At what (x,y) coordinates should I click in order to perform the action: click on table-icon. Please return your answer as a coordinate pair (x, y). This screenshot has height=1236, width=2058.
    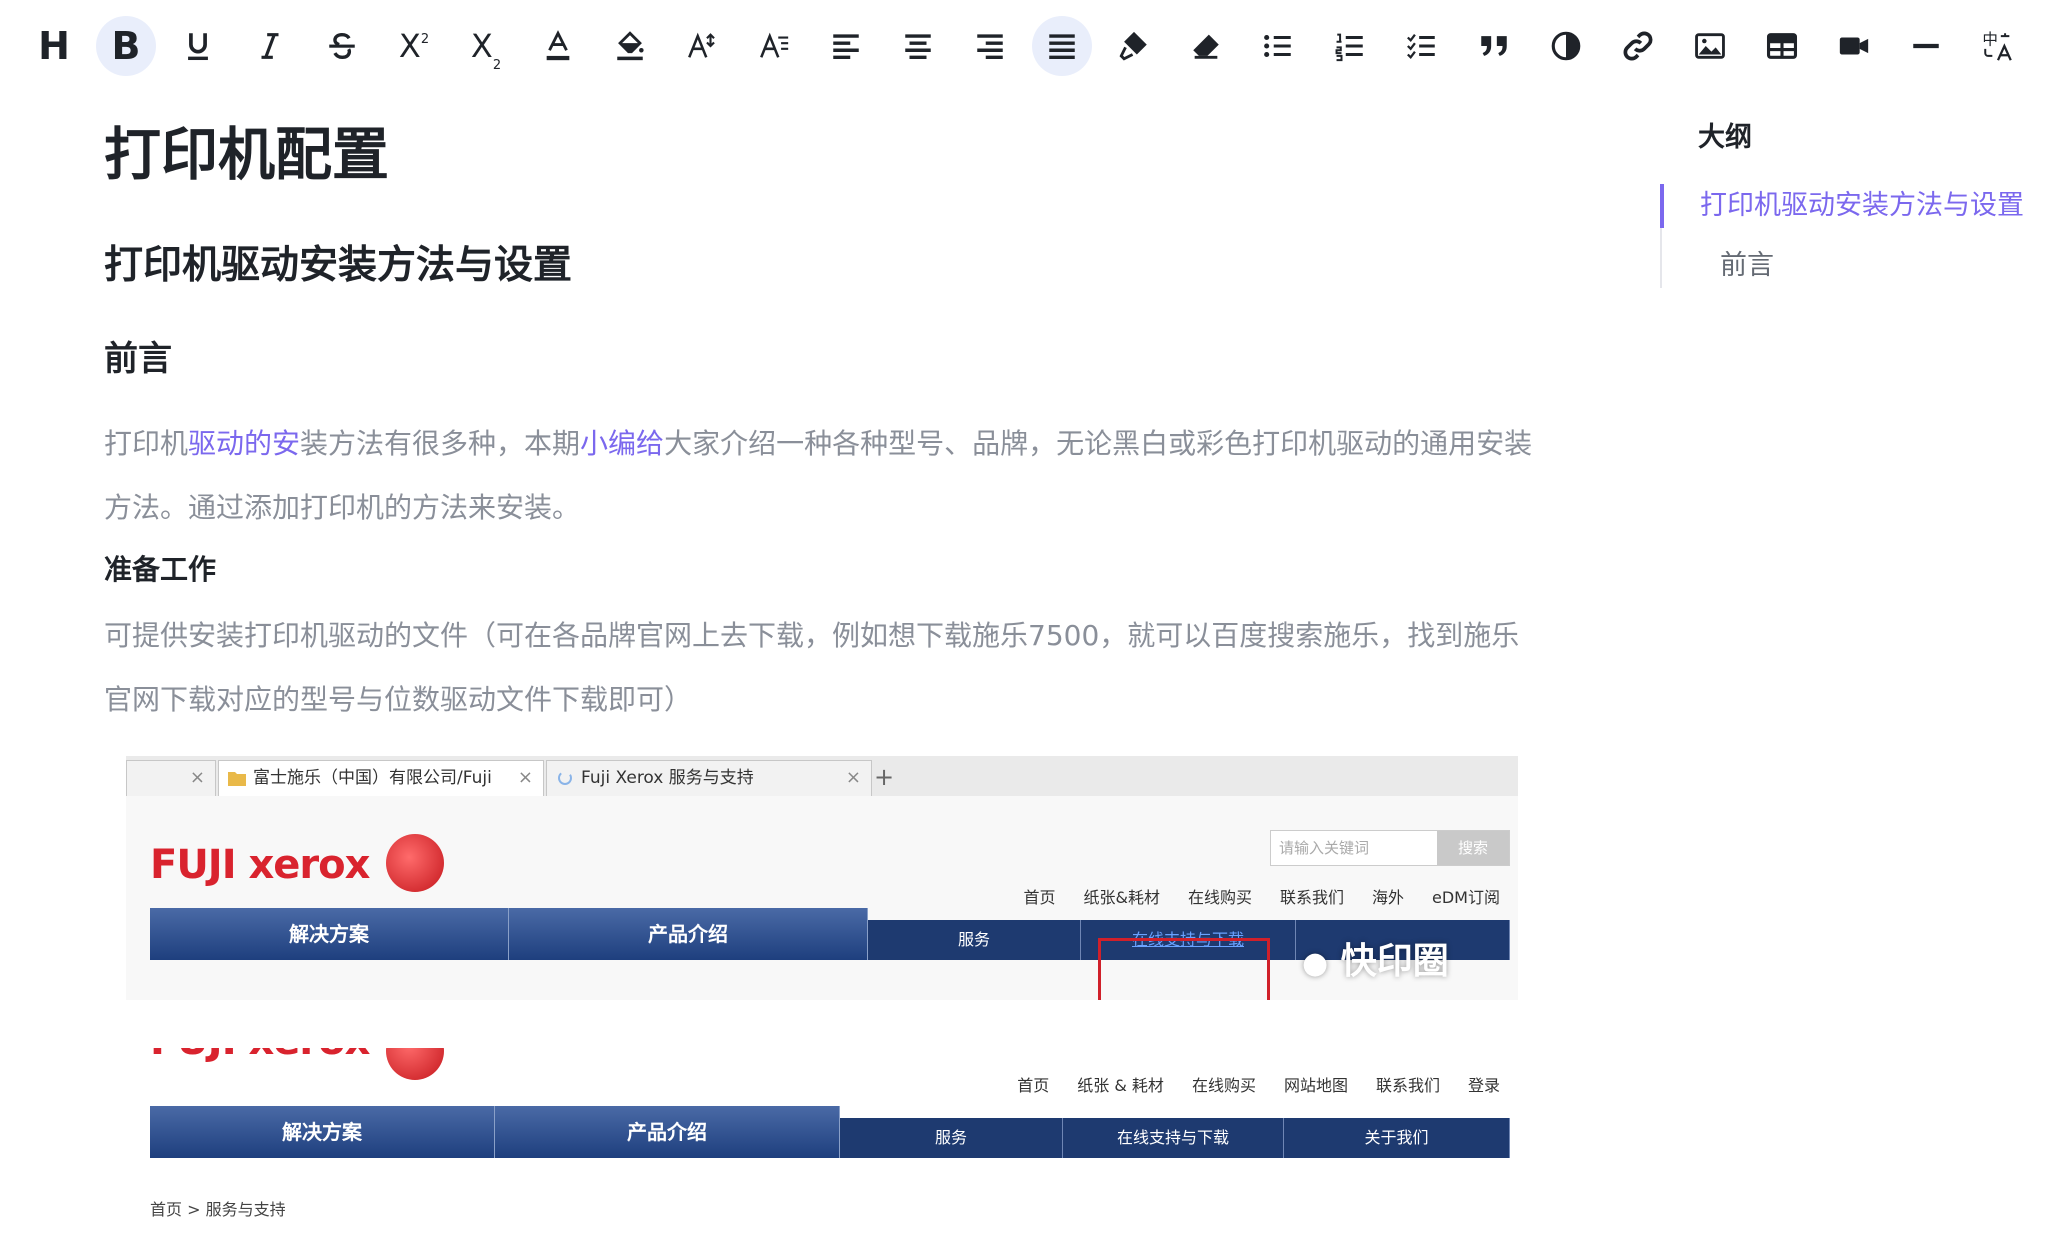
    Looking at the image, I should click on (1782, 46).